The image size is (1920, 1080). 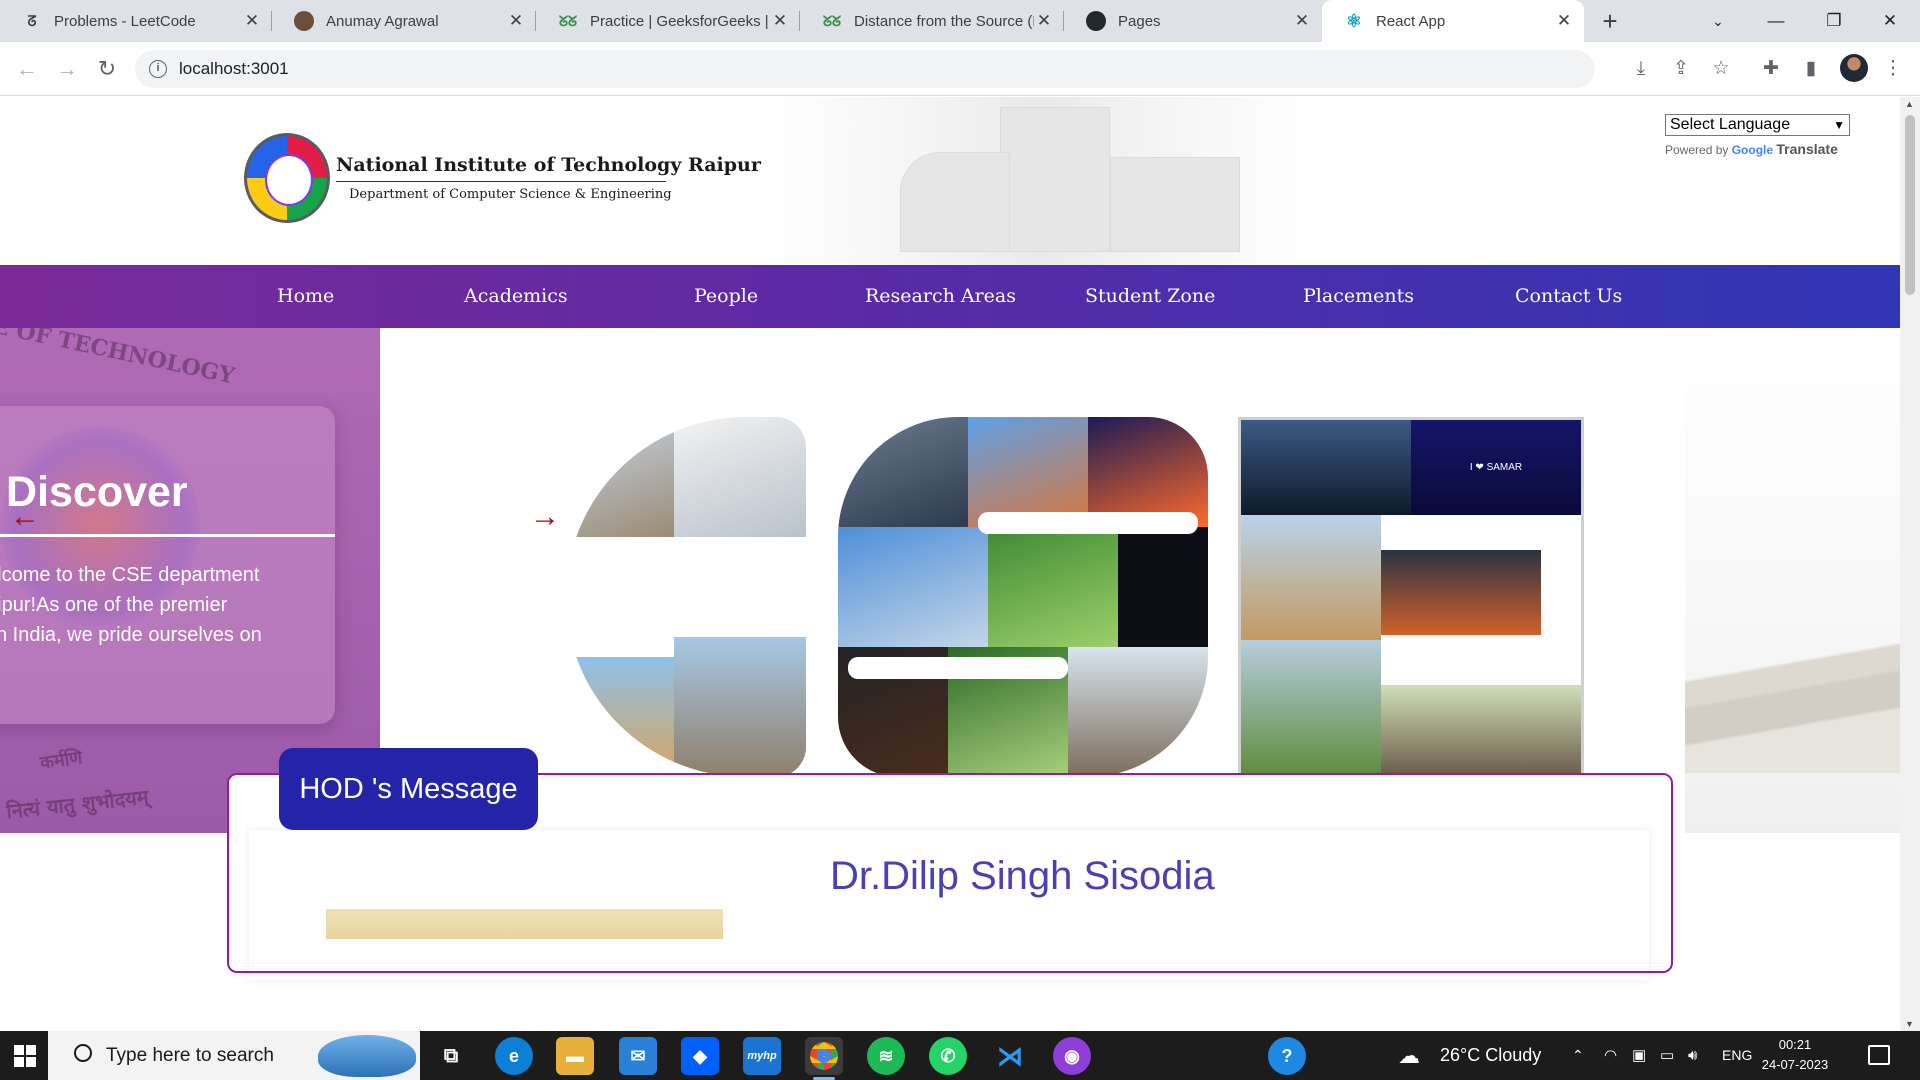 I want to click on letter-s-collage, so click(x=1023, y=597).